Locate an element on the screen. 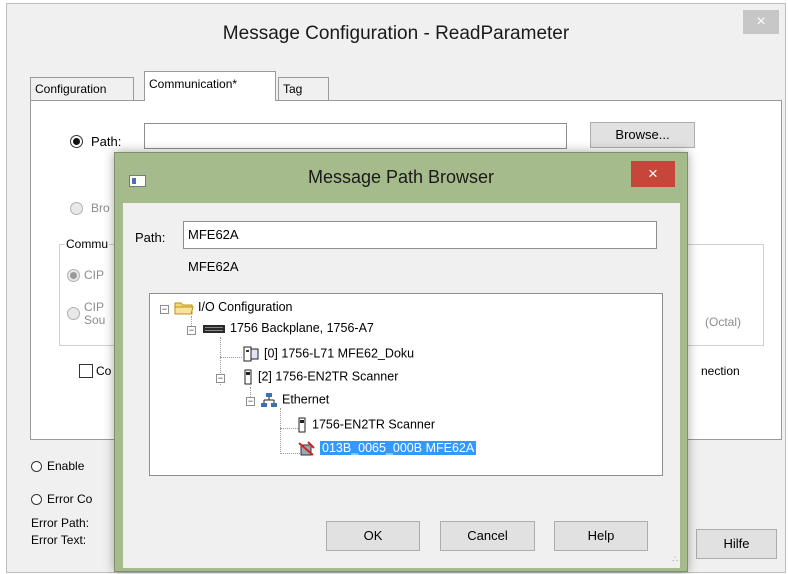  main-title-bar: Message Configuration - ReadParameter × is located at coordinates (396, 32).